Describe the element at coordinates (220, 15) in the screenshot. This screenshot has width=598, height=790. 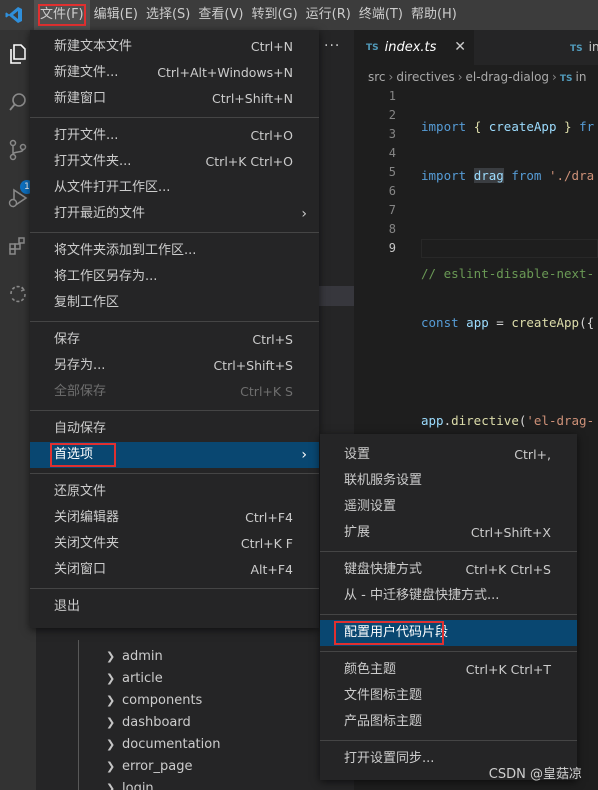
I see `menu-view: 查看(V)` at that location.